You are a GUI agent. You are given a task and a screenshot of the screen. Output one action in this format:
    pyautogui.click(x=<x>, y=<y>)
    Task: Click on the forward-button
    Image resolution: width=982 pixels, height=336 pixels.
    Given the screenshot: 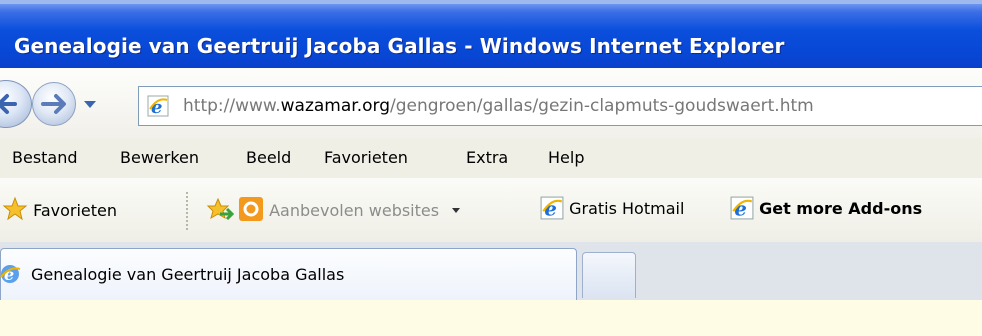 What is the action you would take?
    pyautogui.click(x=54, y=104)
    